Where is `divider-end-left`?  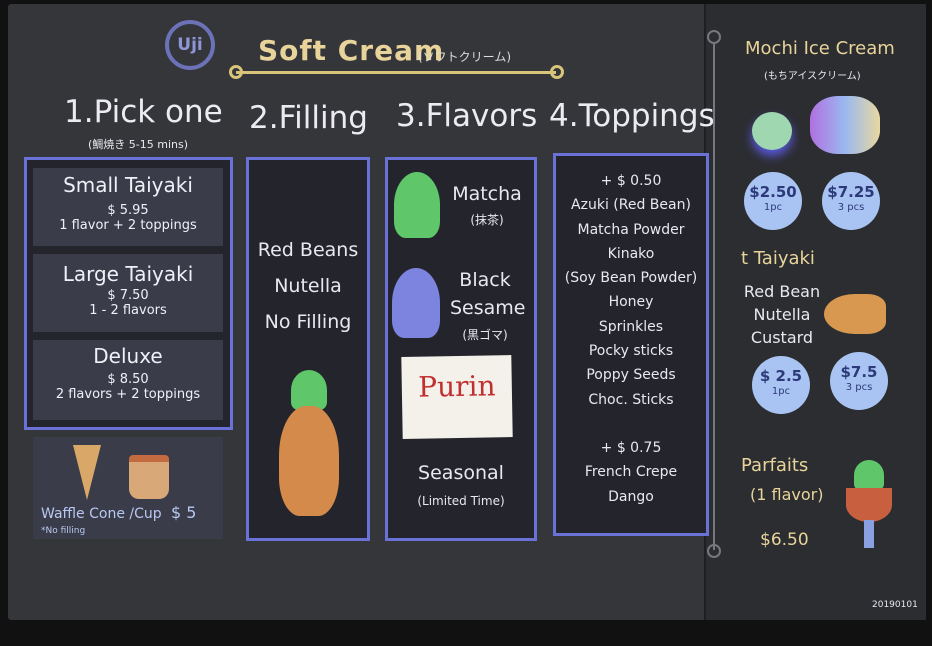
divider-end-left is located at coordinates (236, 72).